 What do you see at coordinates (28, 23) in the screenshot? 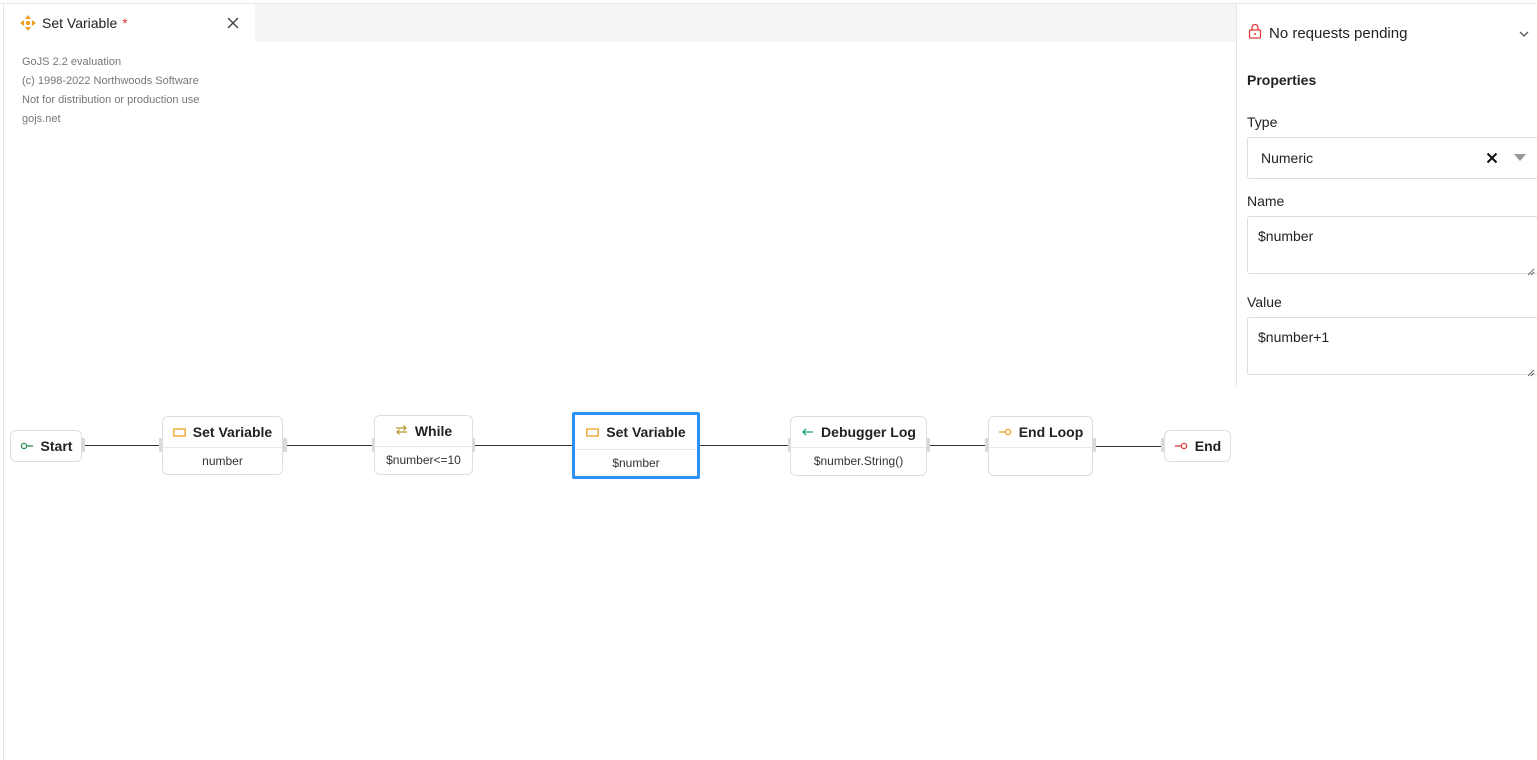
I see `move-arrows-icon` at bounding box center [28, 23].